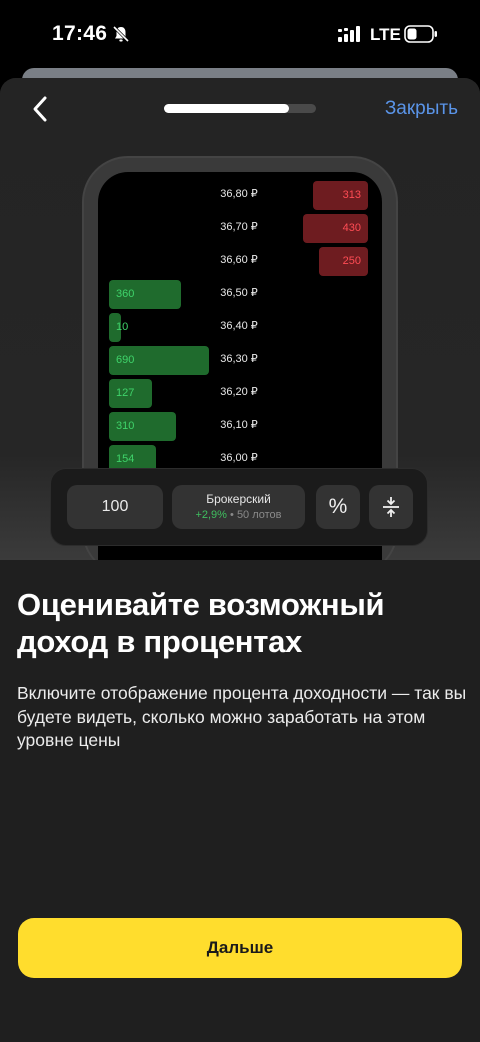 This screenshot has width=480, height=1042. I want to click on battery-icon, so click(420, 34).